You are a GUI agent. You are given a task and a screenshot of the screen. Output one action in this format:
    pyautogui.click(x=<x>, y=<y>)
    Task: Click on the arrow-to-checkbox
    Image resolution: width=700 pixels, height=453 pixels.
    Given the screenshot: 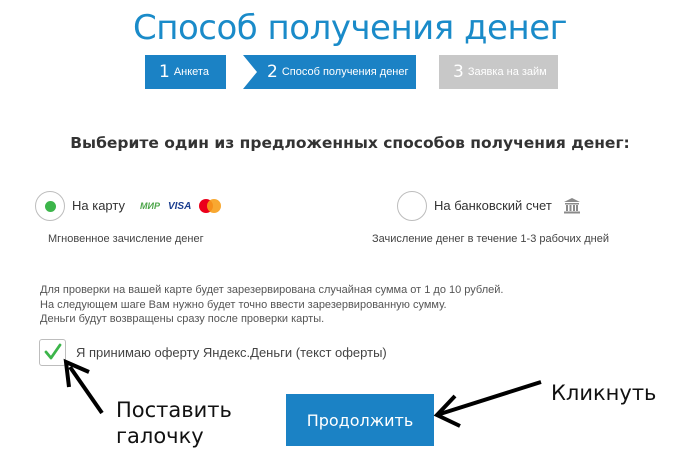 What is the action you would take?
    pyautogui.click(x=83, y=386)
    